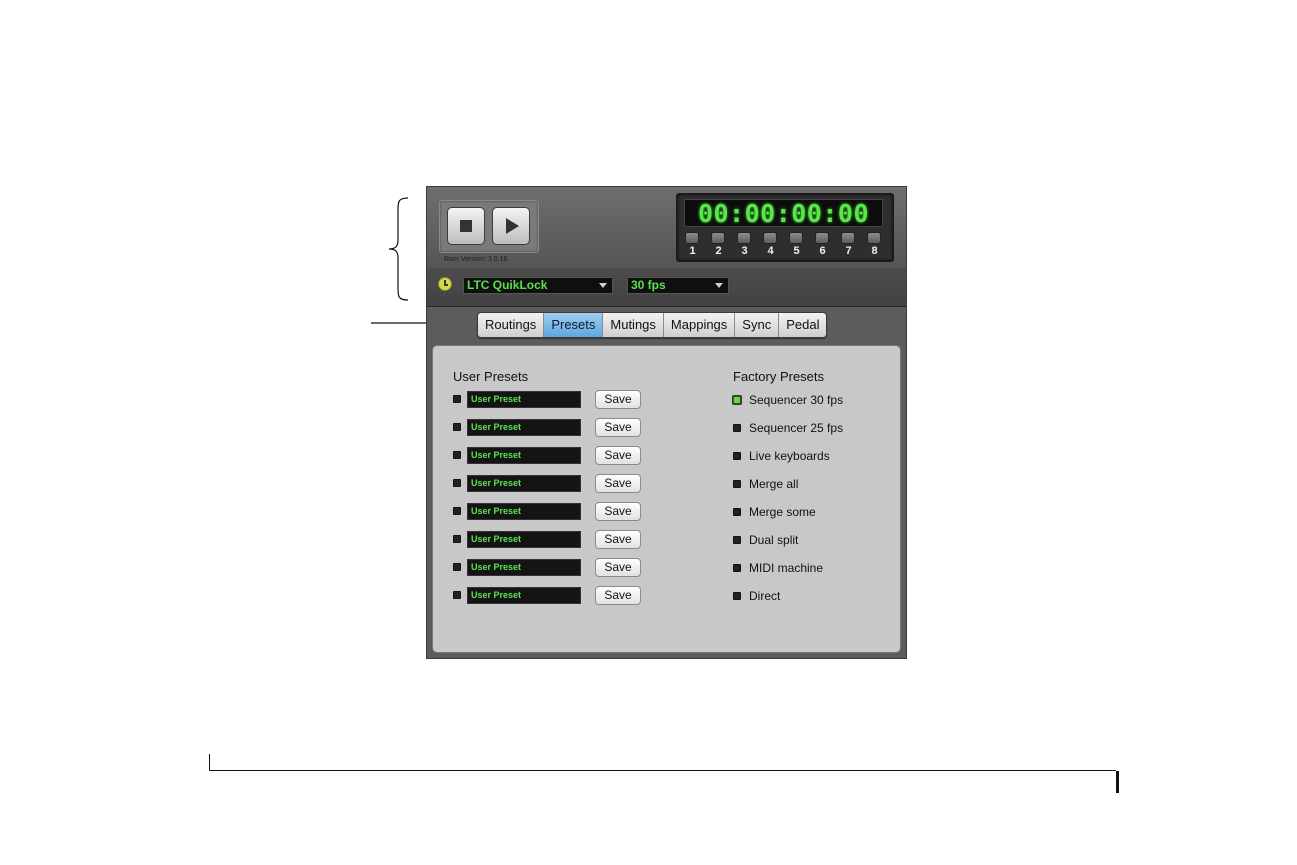 The image size is (1297, 865). I want to click on factory-preset-item: MIDI machine, so click(813, 569).